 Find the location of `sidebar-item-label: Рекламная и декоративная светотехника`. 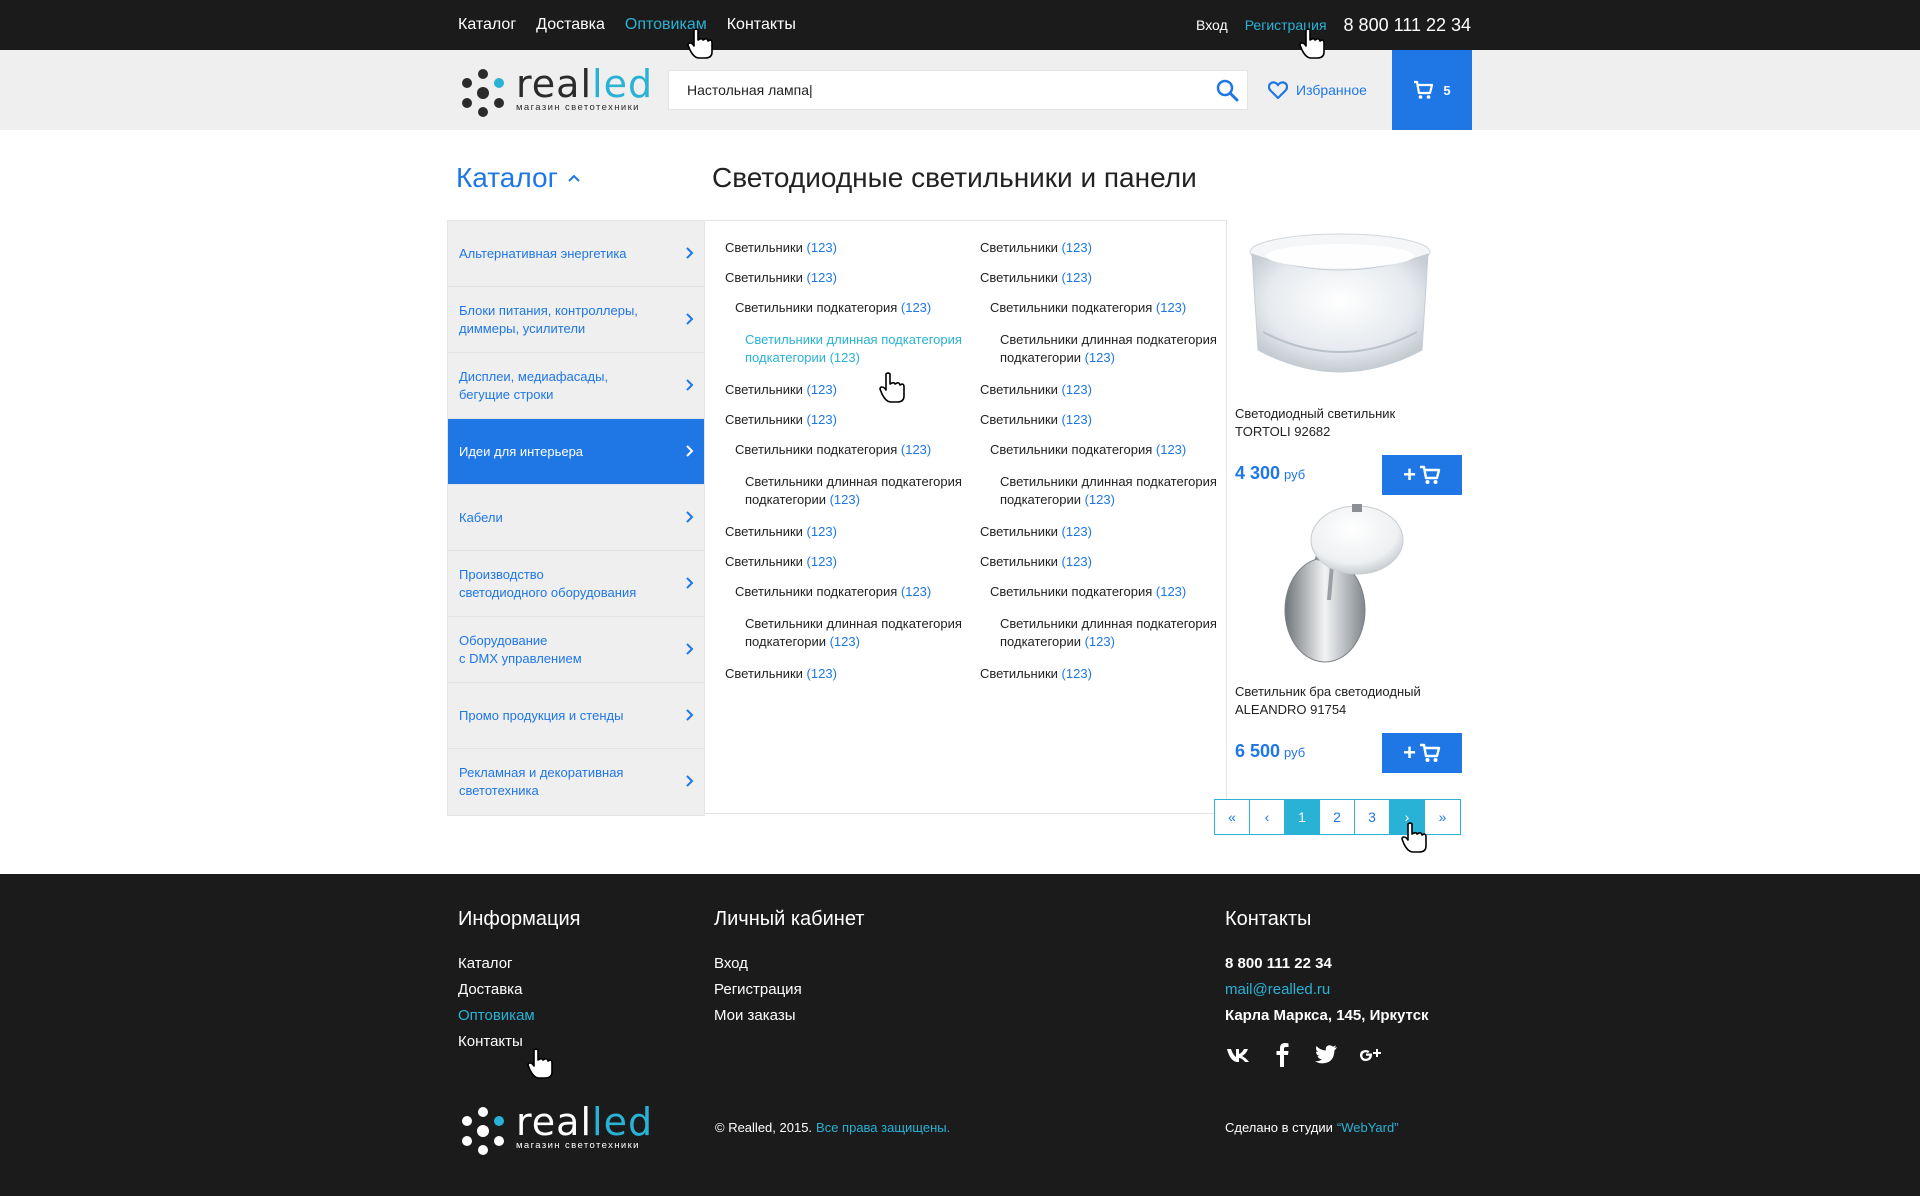

sidebar-item-label: Рекламная и декоративная светотехника is located at coordinates (541, 781).